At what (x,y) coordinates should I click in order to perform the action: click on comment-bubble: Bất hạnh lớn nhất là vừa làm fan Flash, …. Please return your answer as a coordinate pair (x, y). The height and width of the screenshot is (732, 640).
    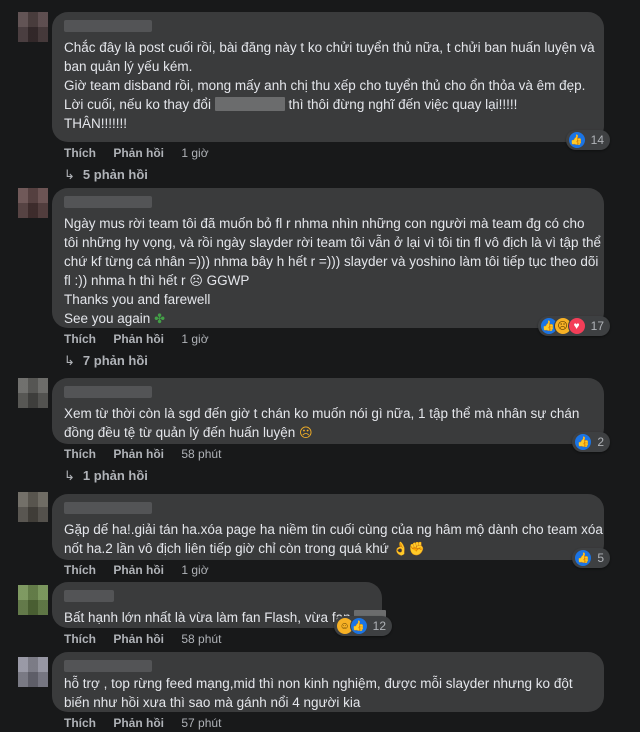
    Looking at the image, I should click on (222, 609).